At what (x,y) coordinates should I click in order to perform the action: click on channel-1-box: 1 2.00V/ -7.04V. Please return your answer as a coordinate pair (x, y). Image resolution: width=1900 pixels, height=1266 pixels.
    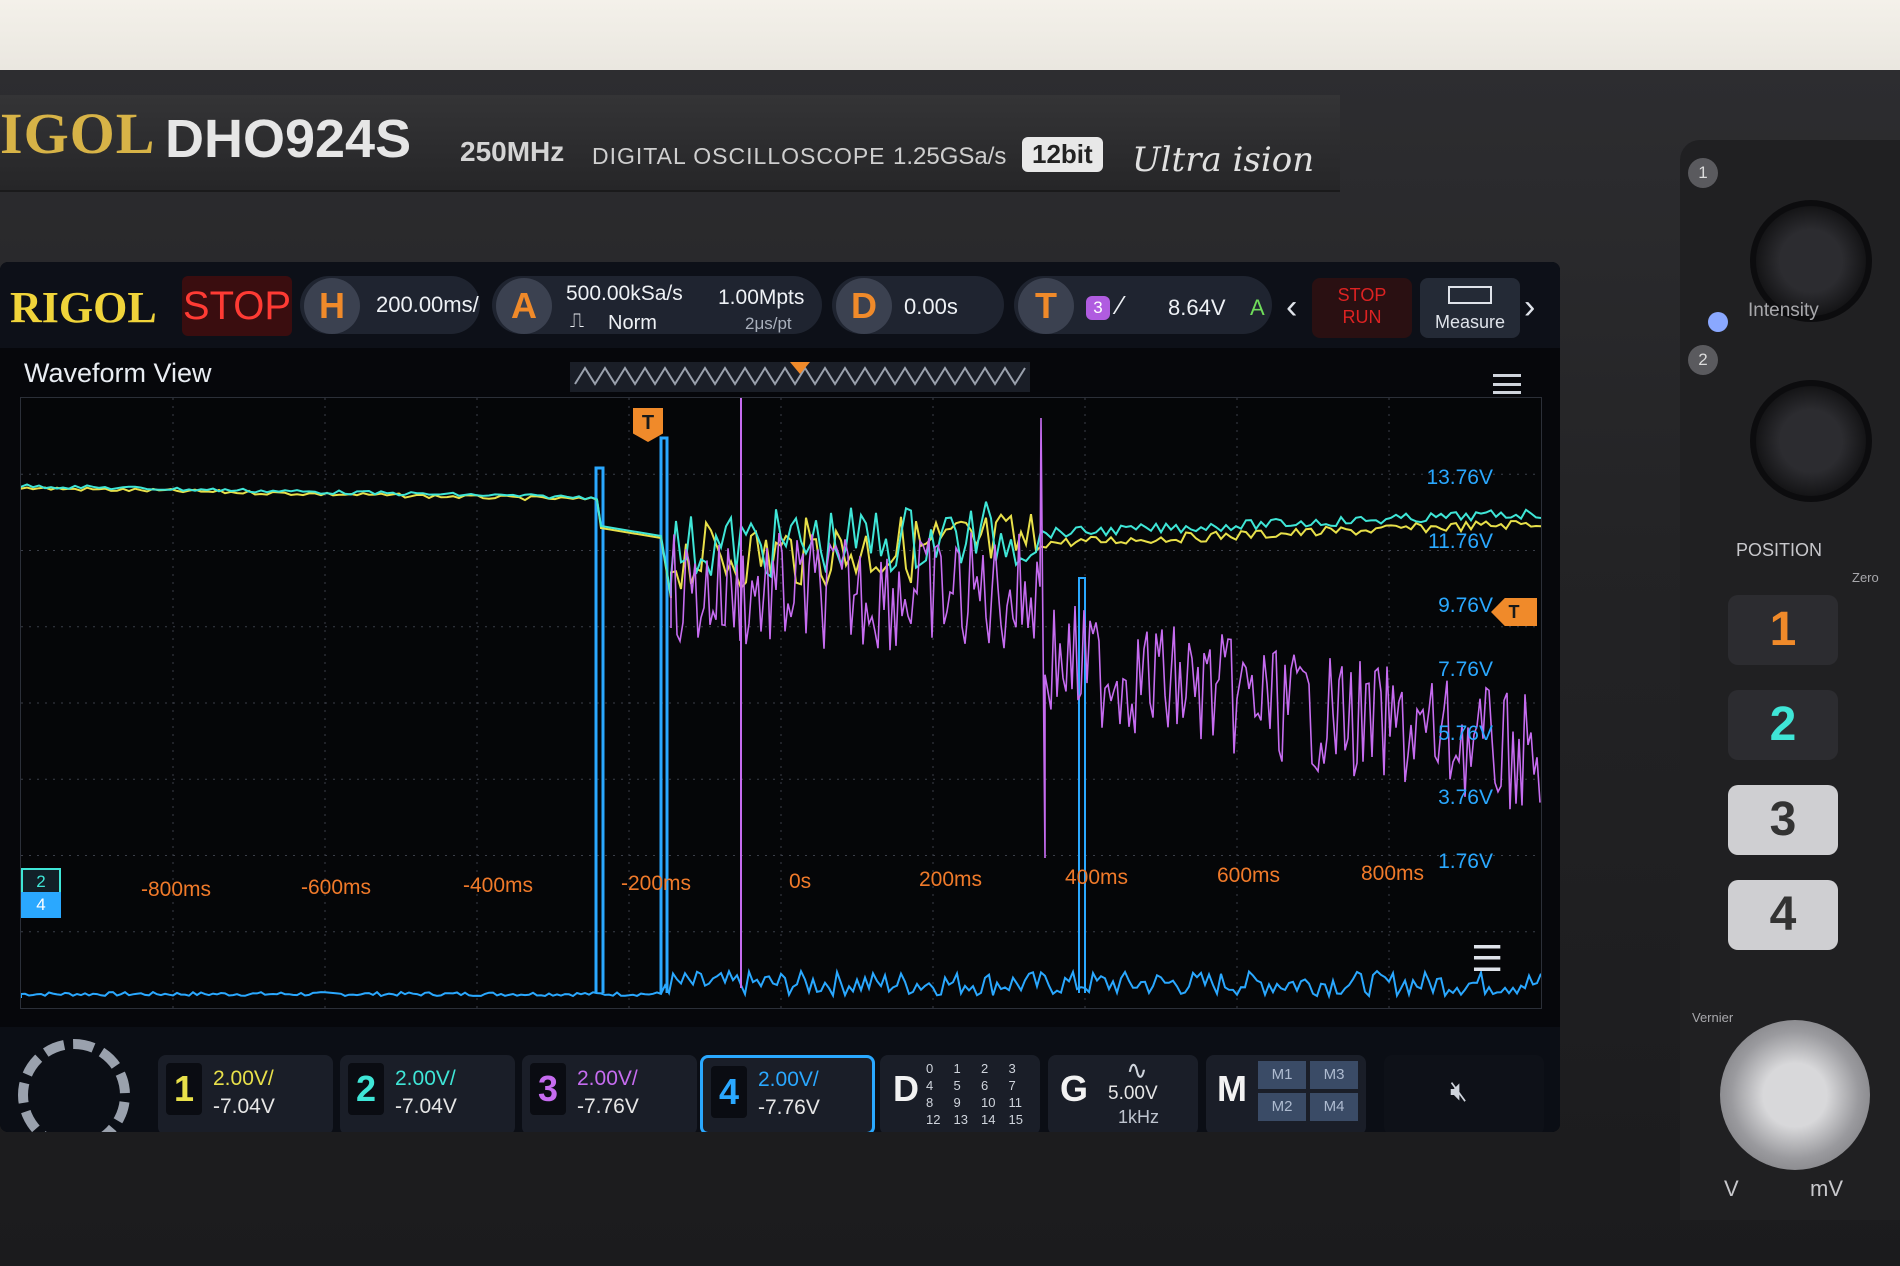
    Looking at the image, I should click on (245, 1093).